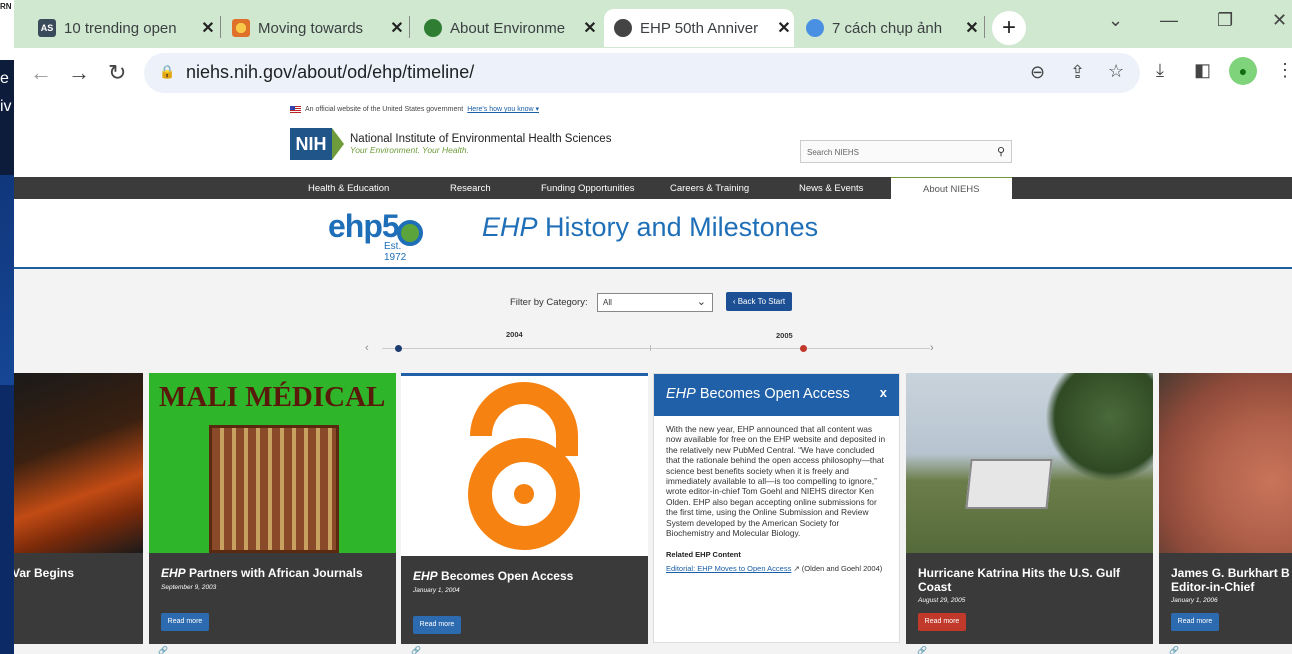 This screenshot has width=1292, height=654. I want to click on share-icon: ⇪, so click(1077, 72).